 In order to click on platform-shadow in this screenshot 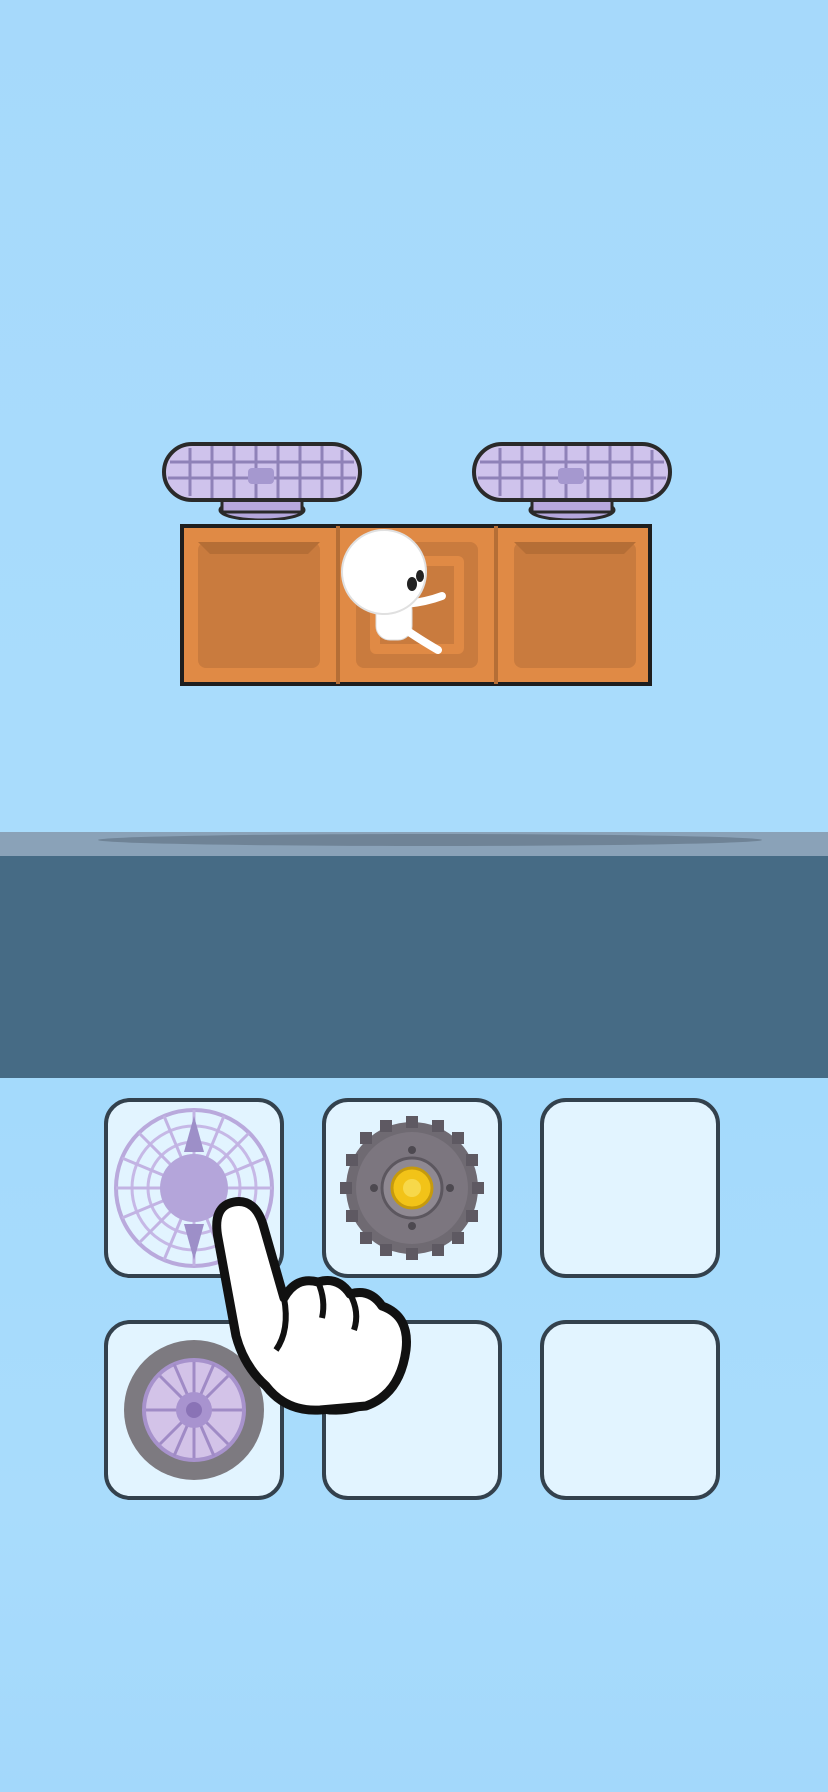, I will do `click(430, 840)`.